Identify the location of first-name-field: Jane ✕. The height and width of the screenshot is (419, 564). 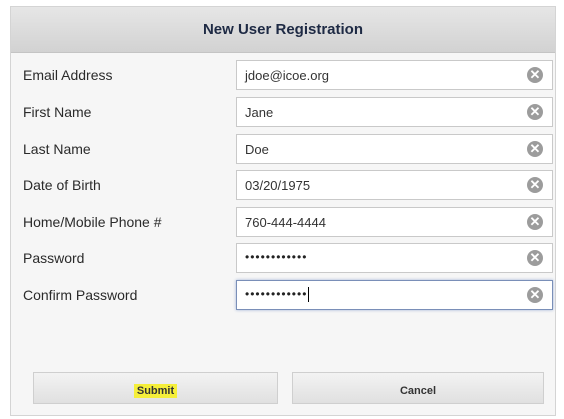
(394, 112).